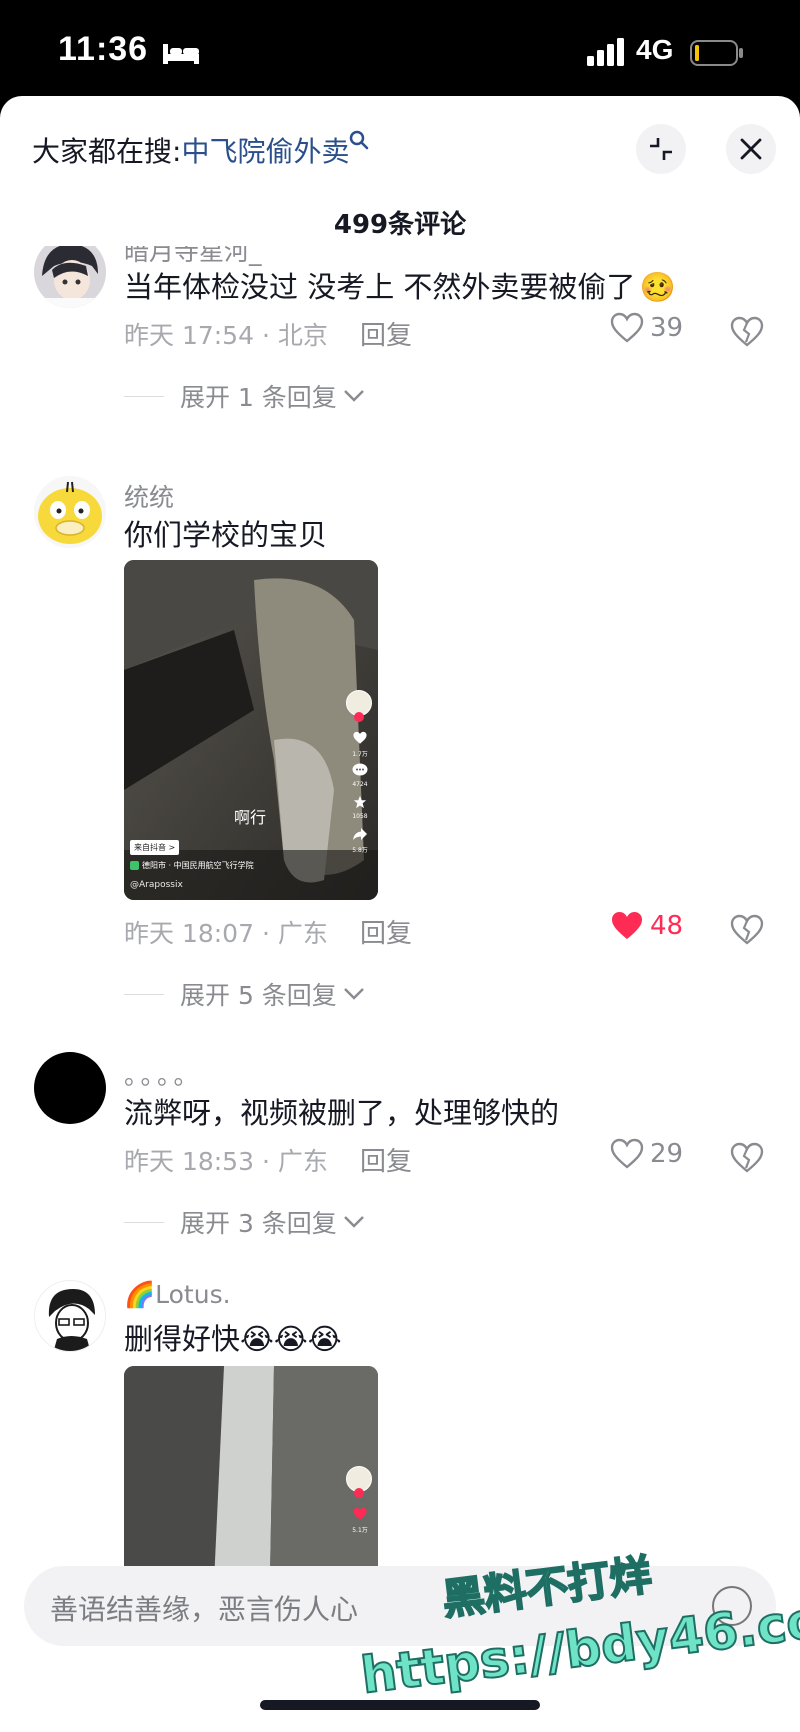  Describe the element at coordinates (360, 850) in the screenshot. I see `video-share-count: 5.8万` at that location.